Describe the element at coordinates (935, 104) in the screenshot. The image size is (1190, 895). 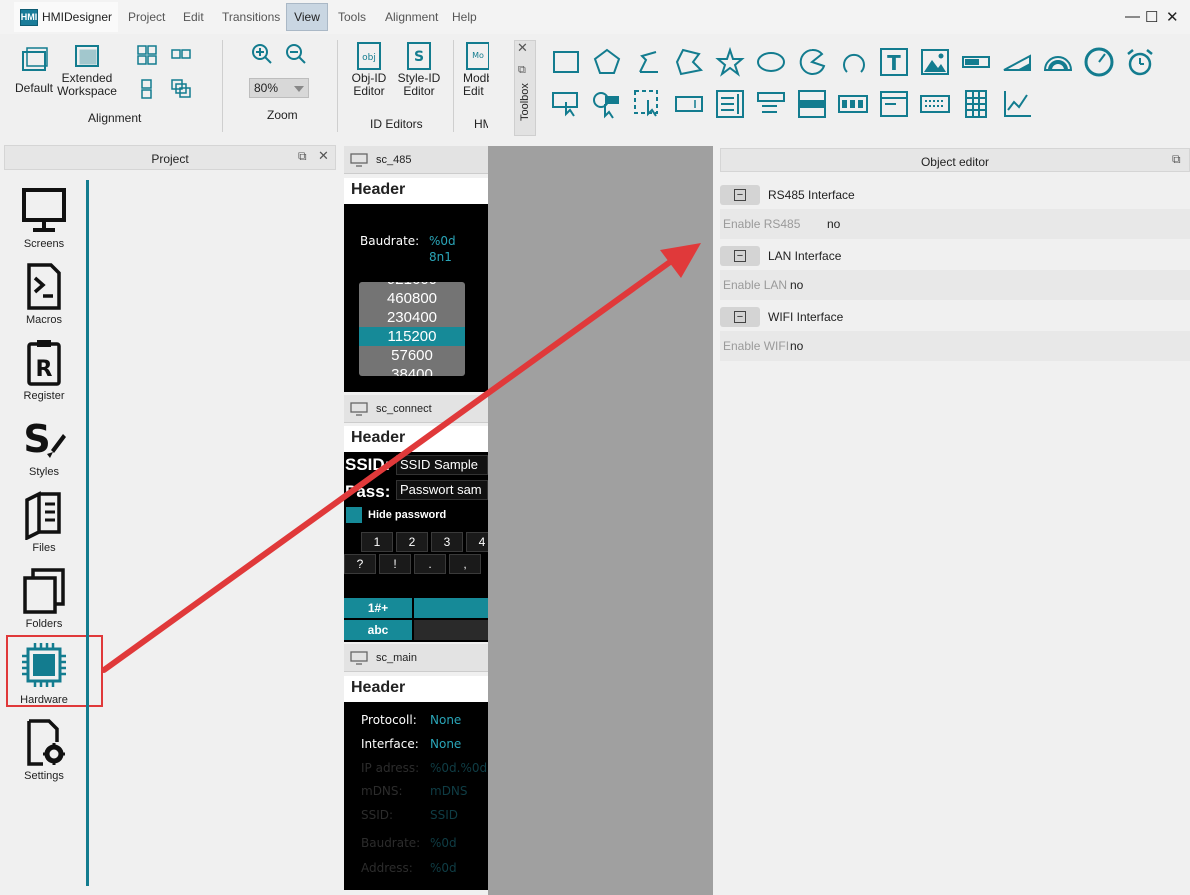
I see `keyboard-tool-icon` at that location.